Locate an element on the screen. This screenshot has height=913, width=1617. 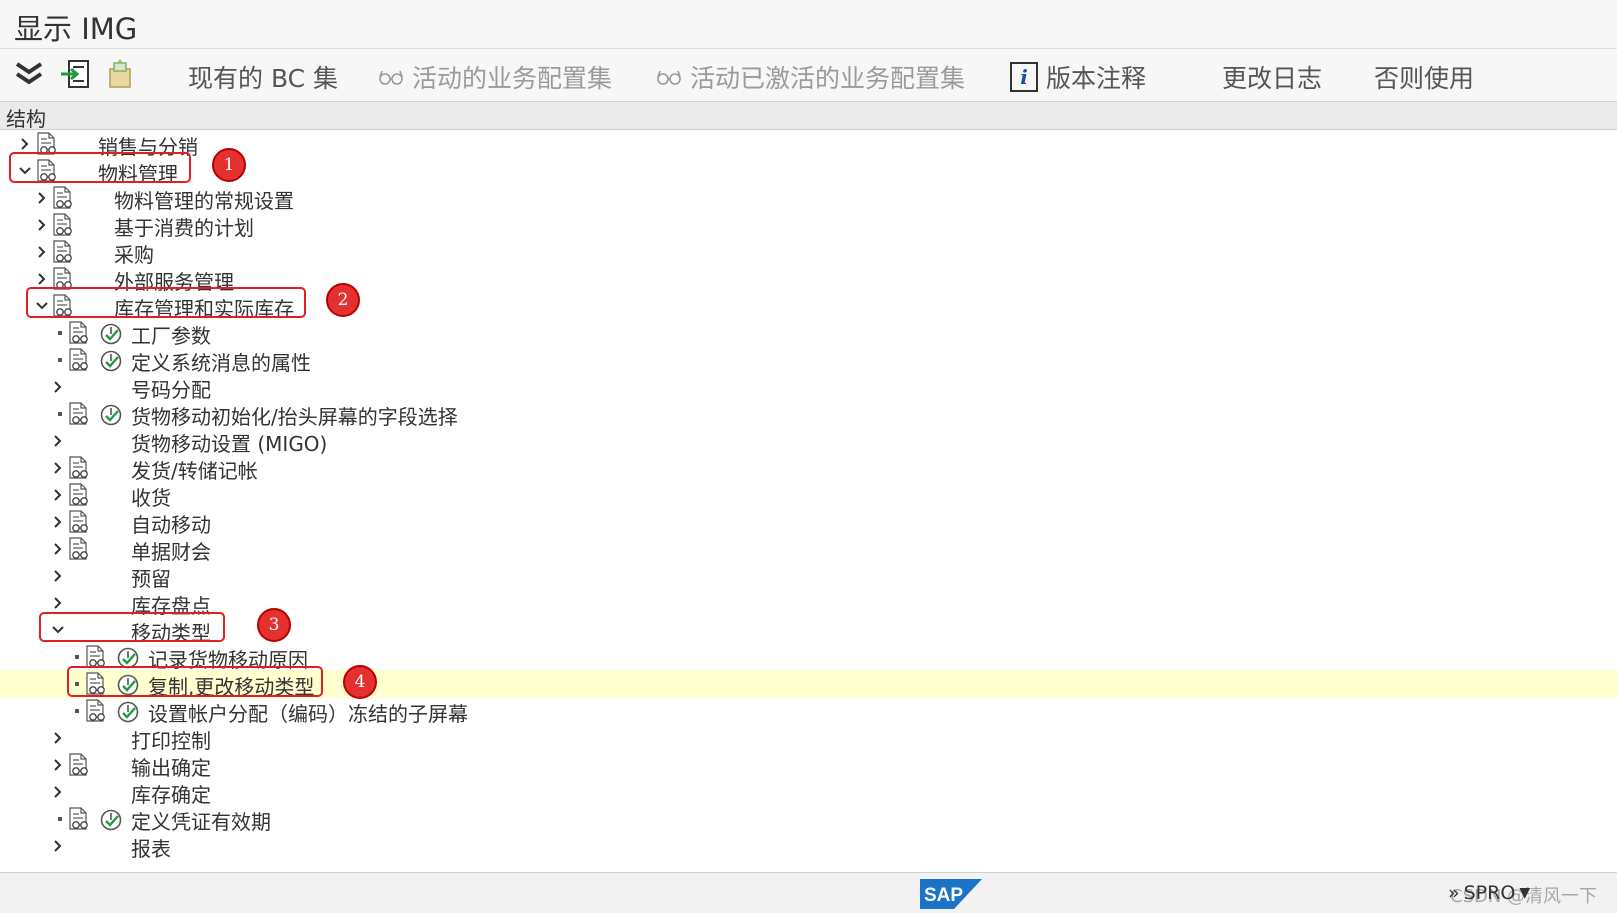
tree-node-account-assignment: 设置帐户分配（编码）冻结的子屏幕 is located at coordinates (808, 711).